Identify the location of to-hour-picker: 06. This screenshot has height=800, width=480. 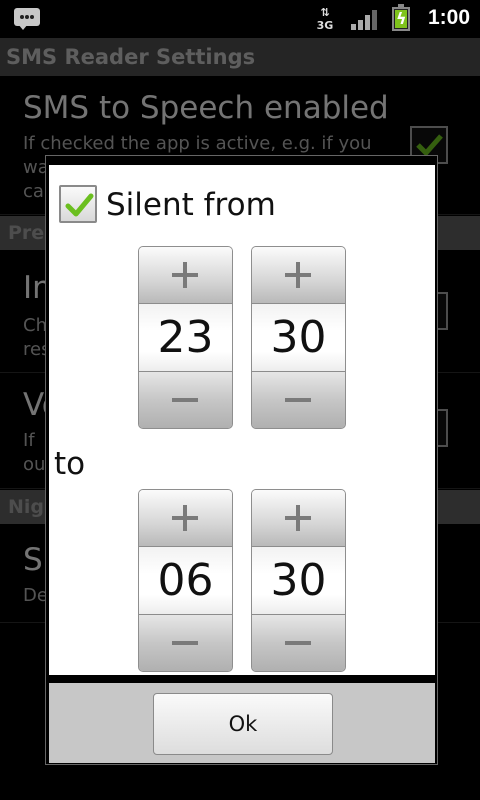
(185, 580).